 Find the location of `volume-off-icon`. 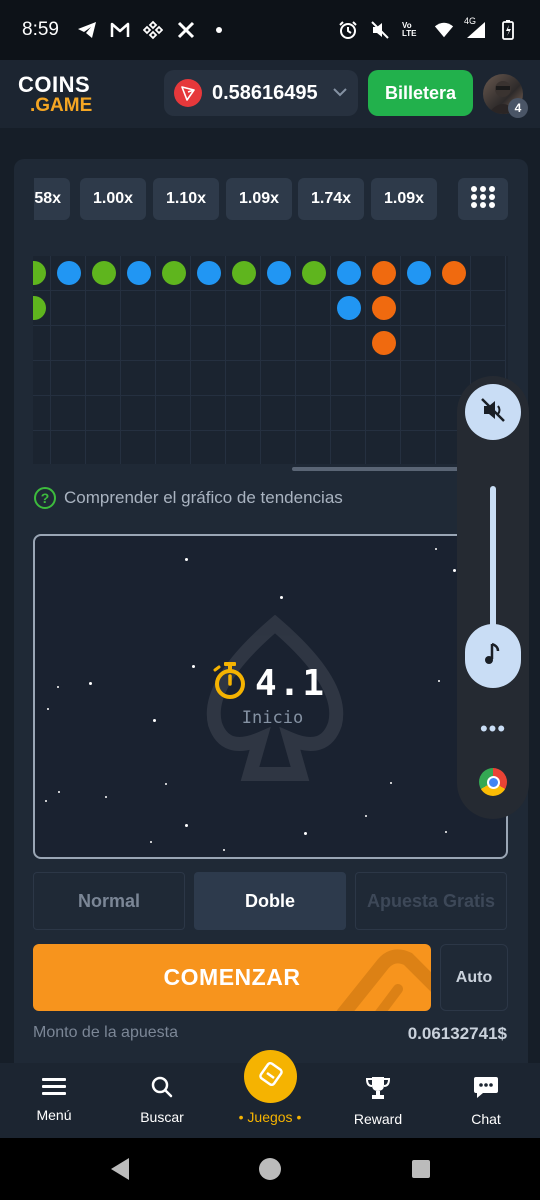

volume-off-icon is located at coordinates (493, 412).